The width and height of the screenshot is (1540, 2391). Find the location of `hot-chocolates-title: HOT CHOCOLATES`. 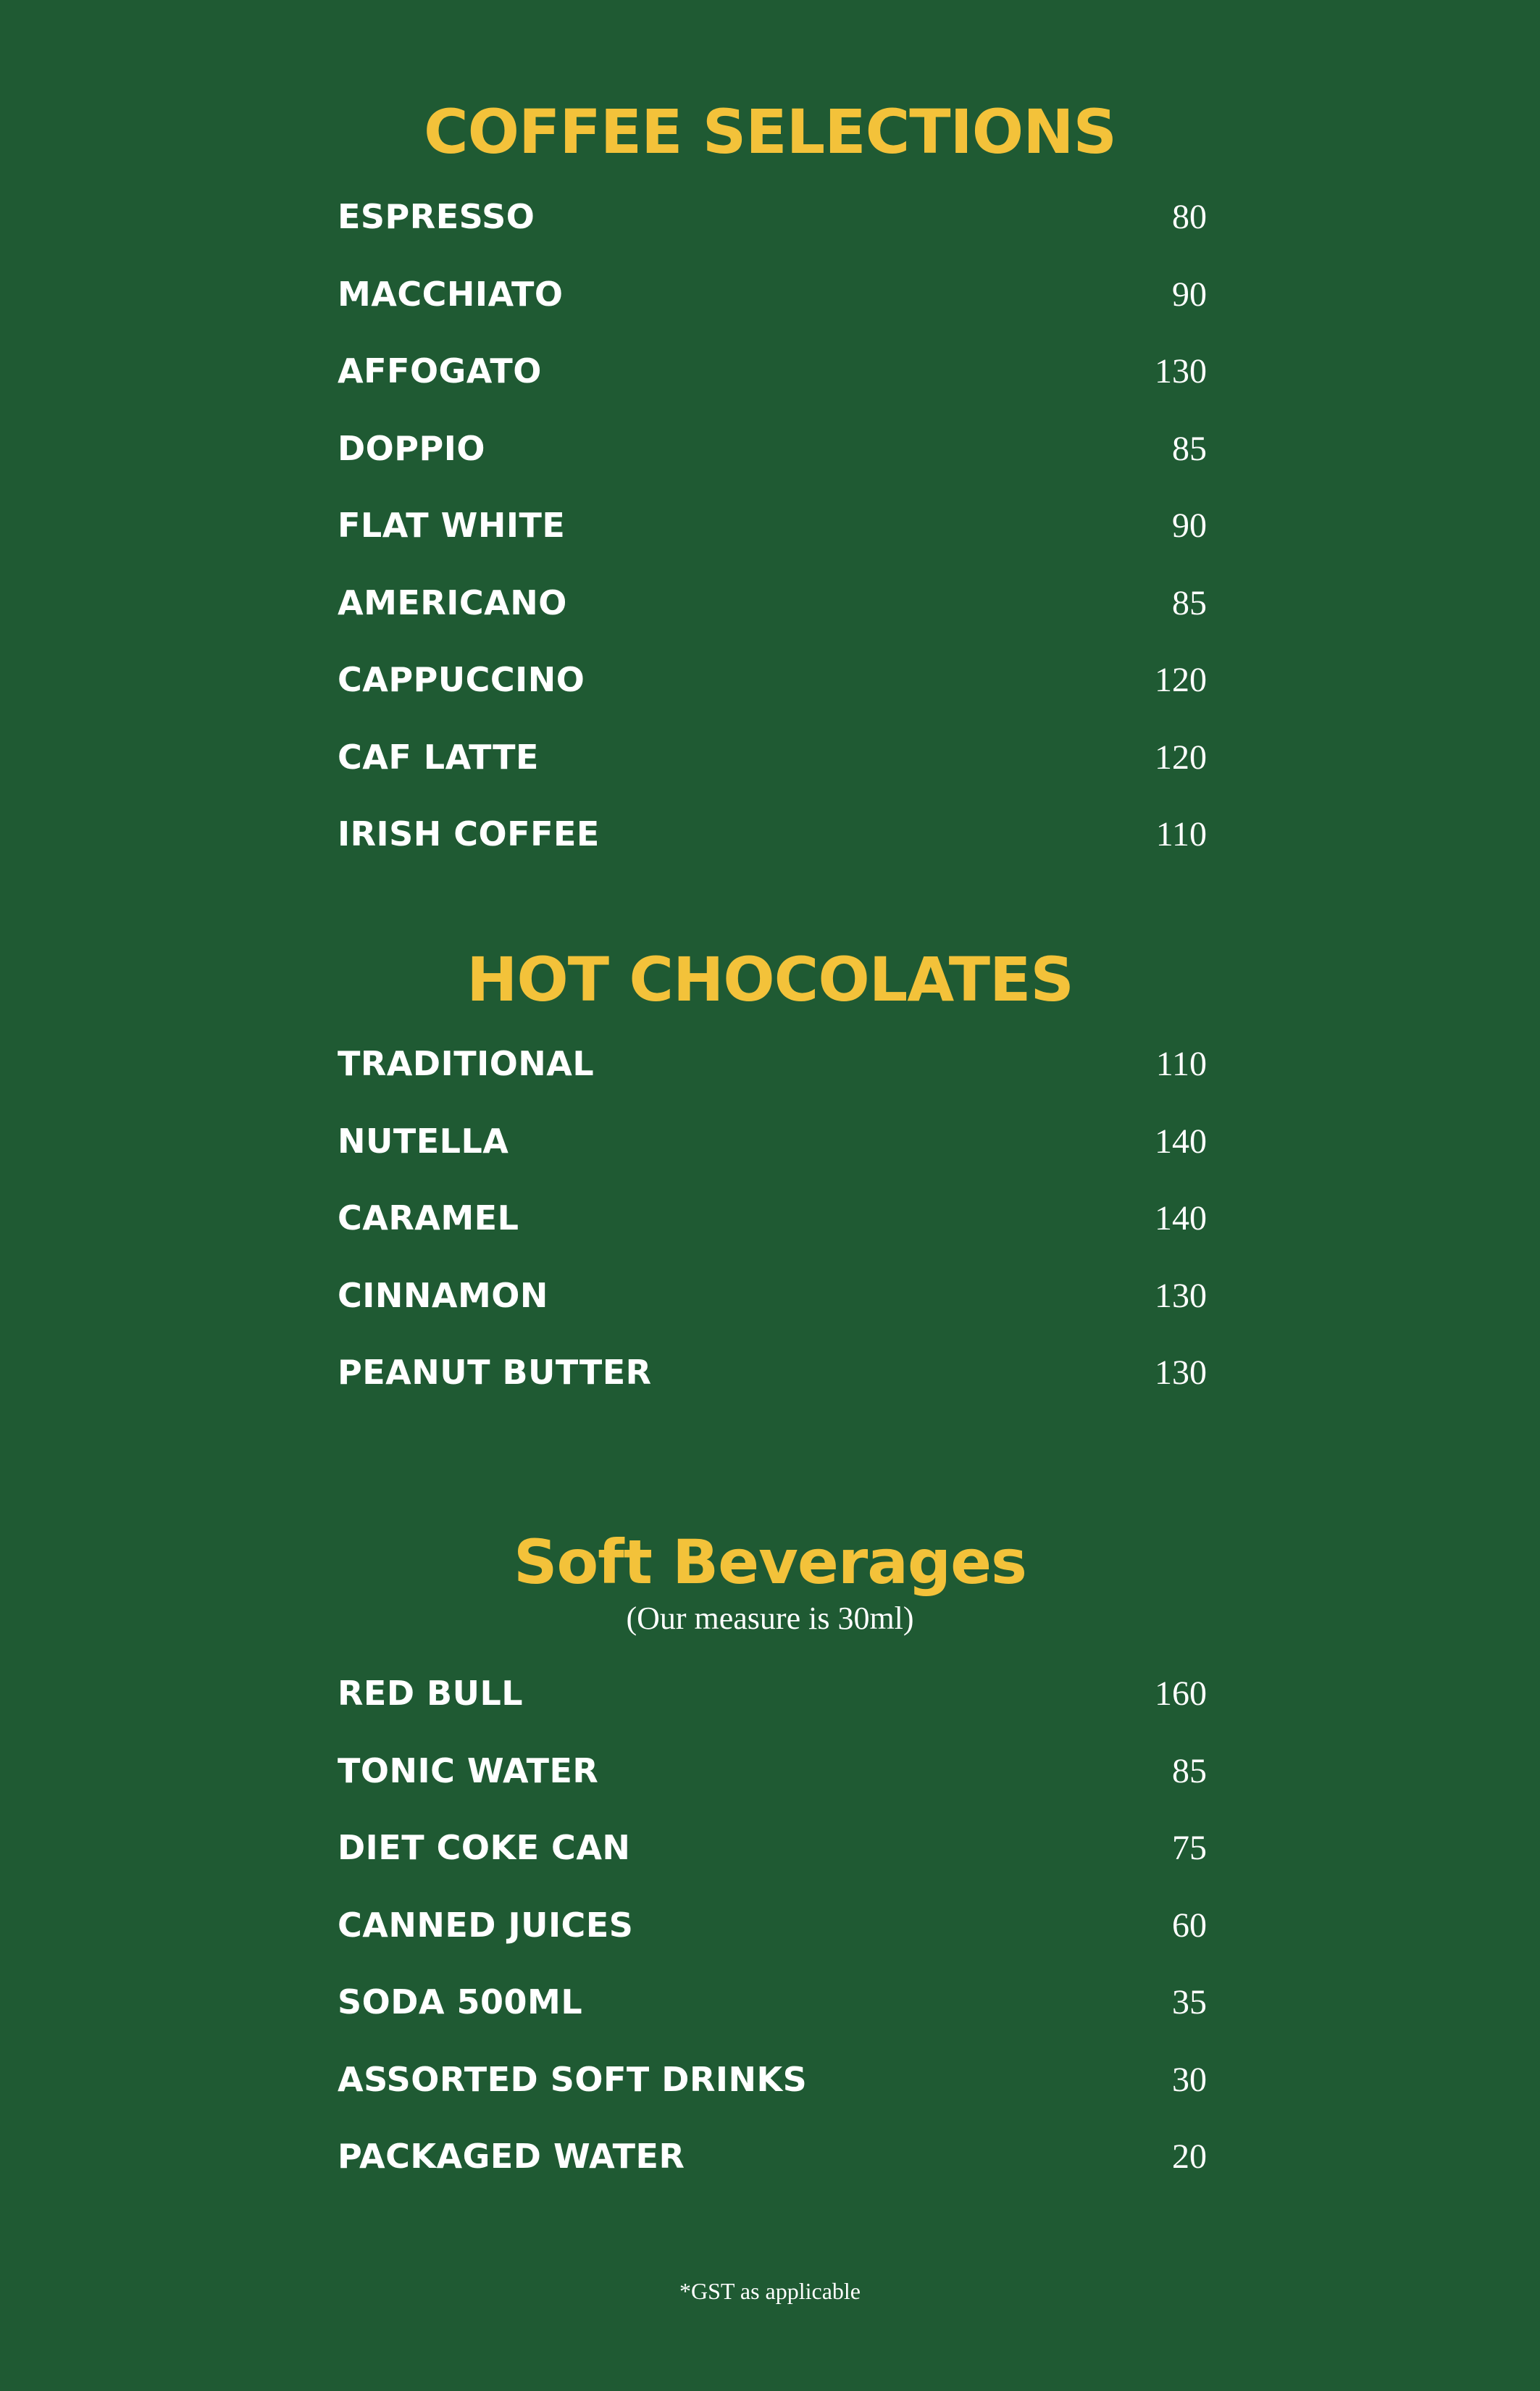

hot-chocolates-title: HOT CHOCOLATES is located at coordinates (770, 979).